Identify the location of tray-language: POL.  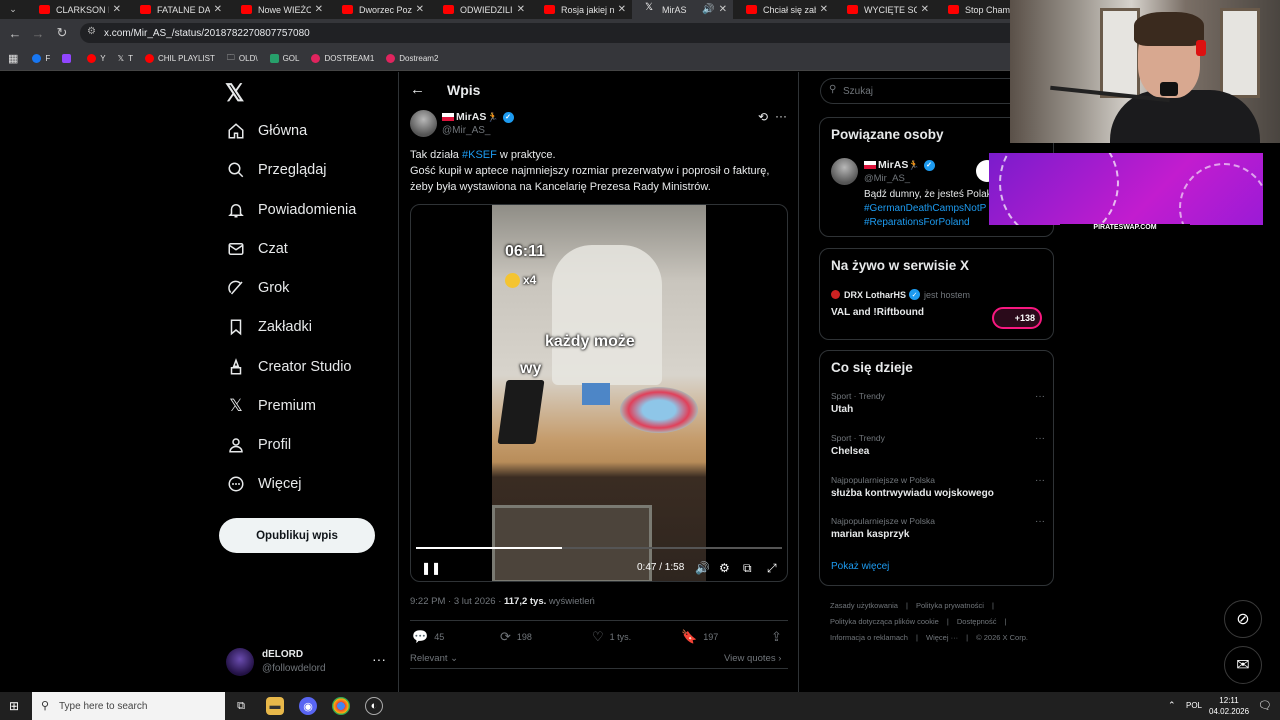
(1194, 705).